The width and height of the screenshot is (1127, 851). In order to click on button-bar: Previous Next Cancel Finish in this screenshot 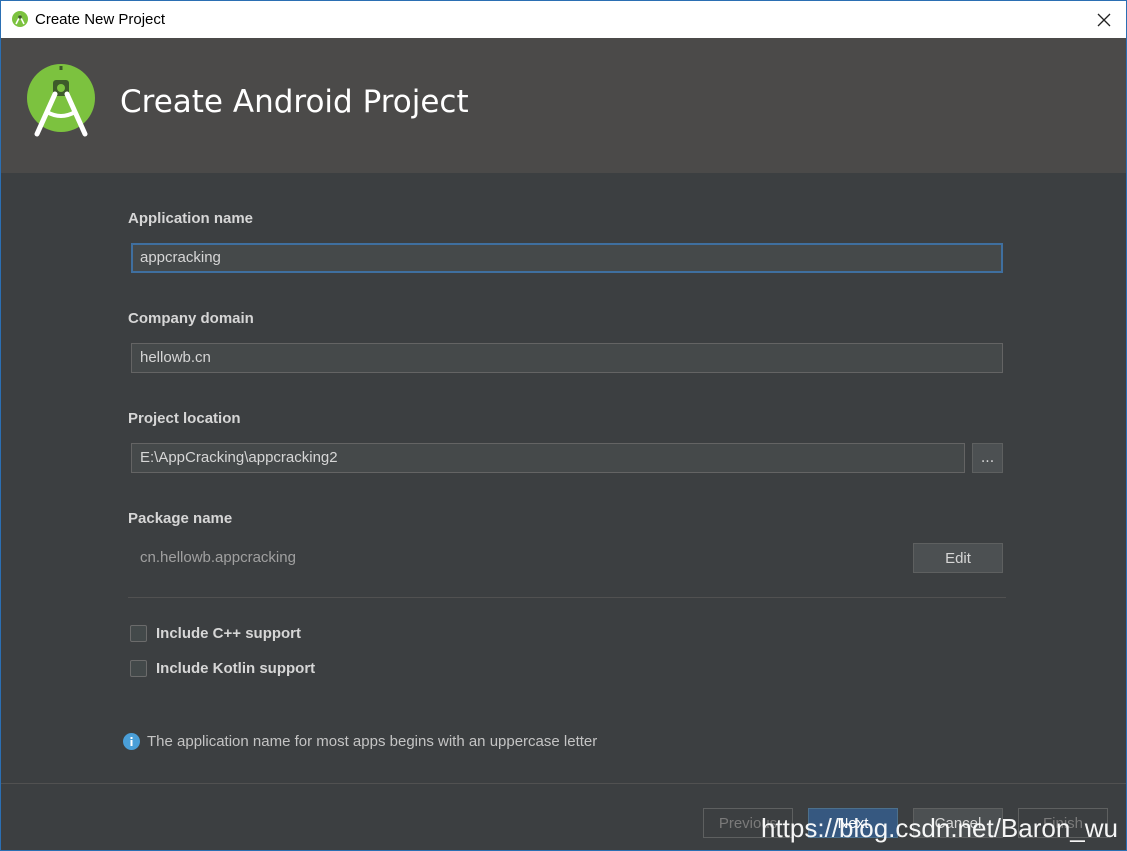, I will do `click(563, 816)`.